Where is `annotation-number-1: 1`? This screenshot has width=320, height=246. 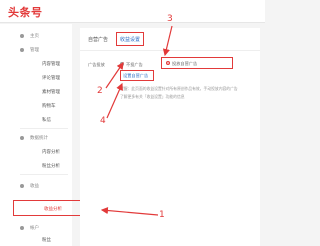 annotation-number-1: 1 is located at coordinates (162, 215).